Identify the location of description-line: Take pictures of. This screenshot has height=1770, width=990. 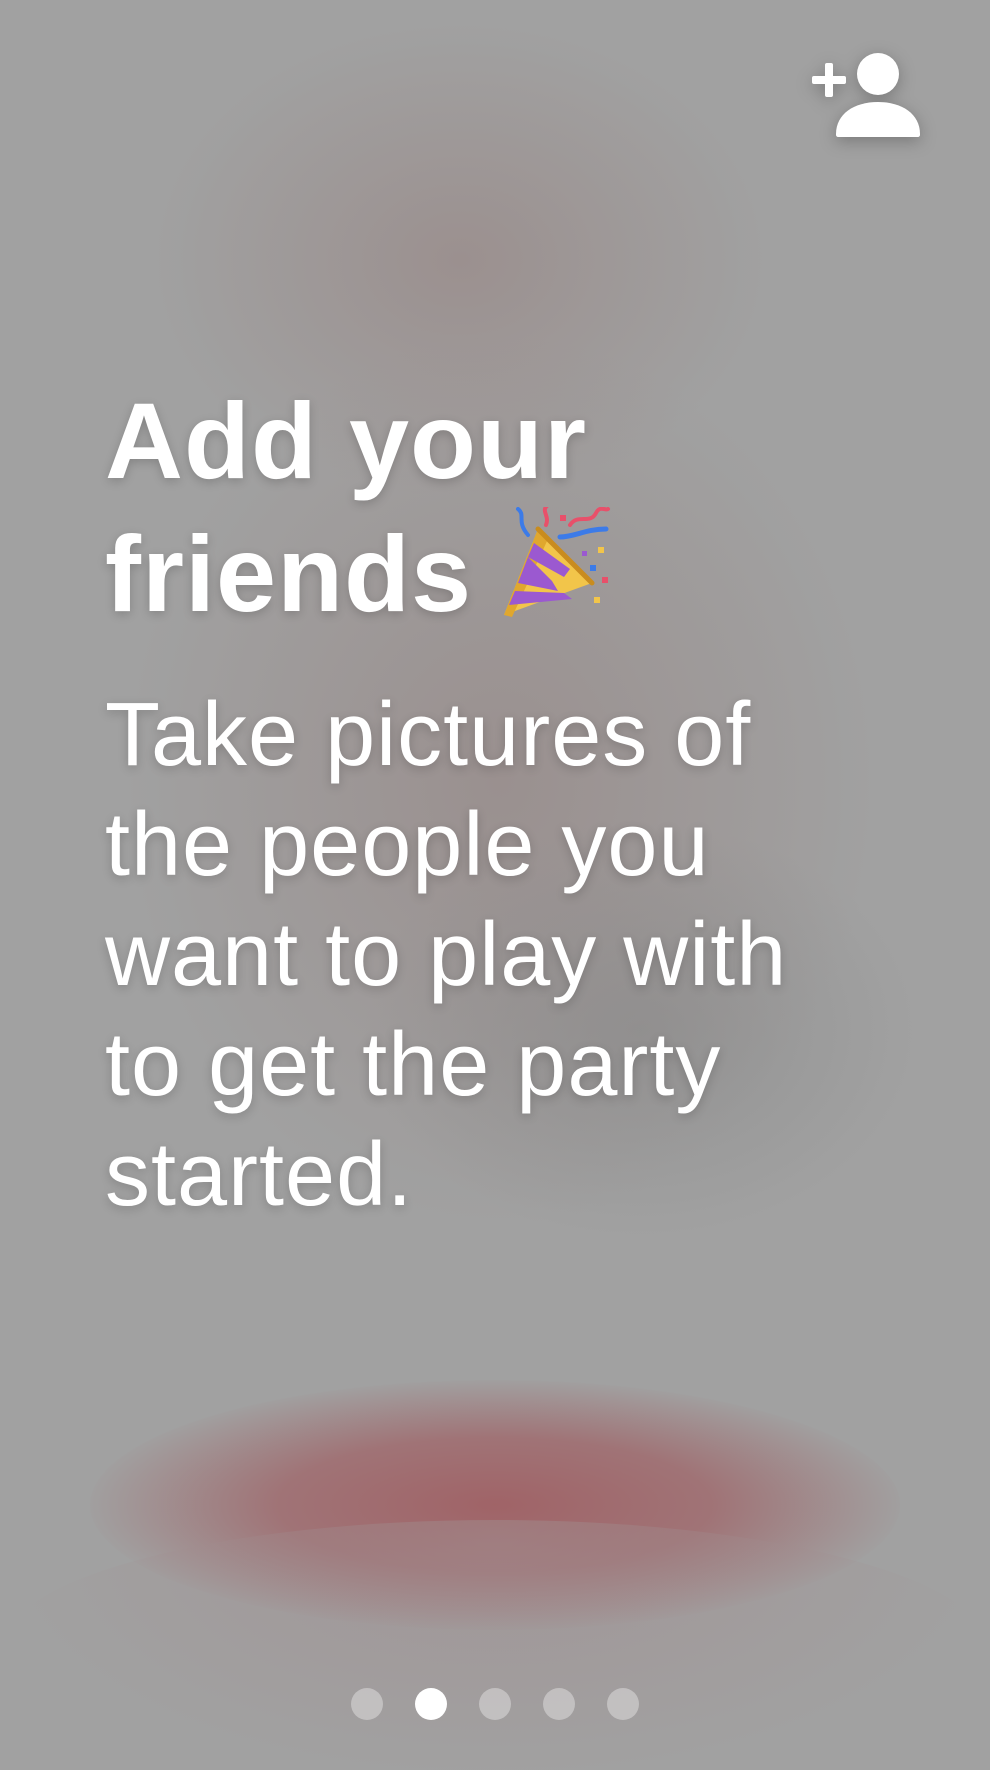
(428, 735).